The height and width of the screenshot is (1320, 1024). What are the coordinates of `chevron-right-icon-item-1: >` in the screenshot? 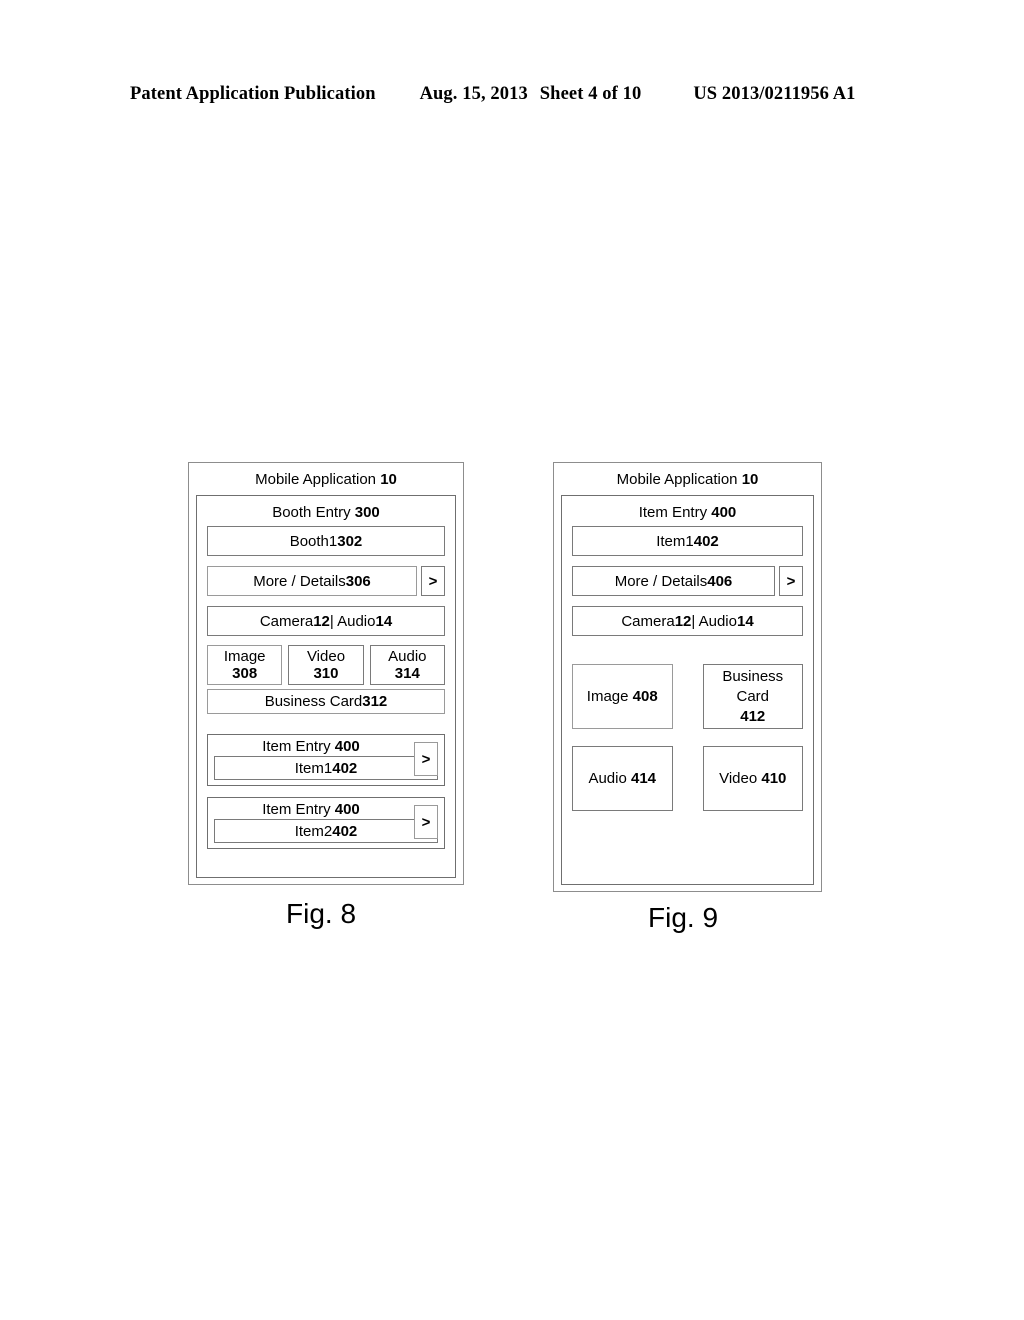 It's located at (426, 759).